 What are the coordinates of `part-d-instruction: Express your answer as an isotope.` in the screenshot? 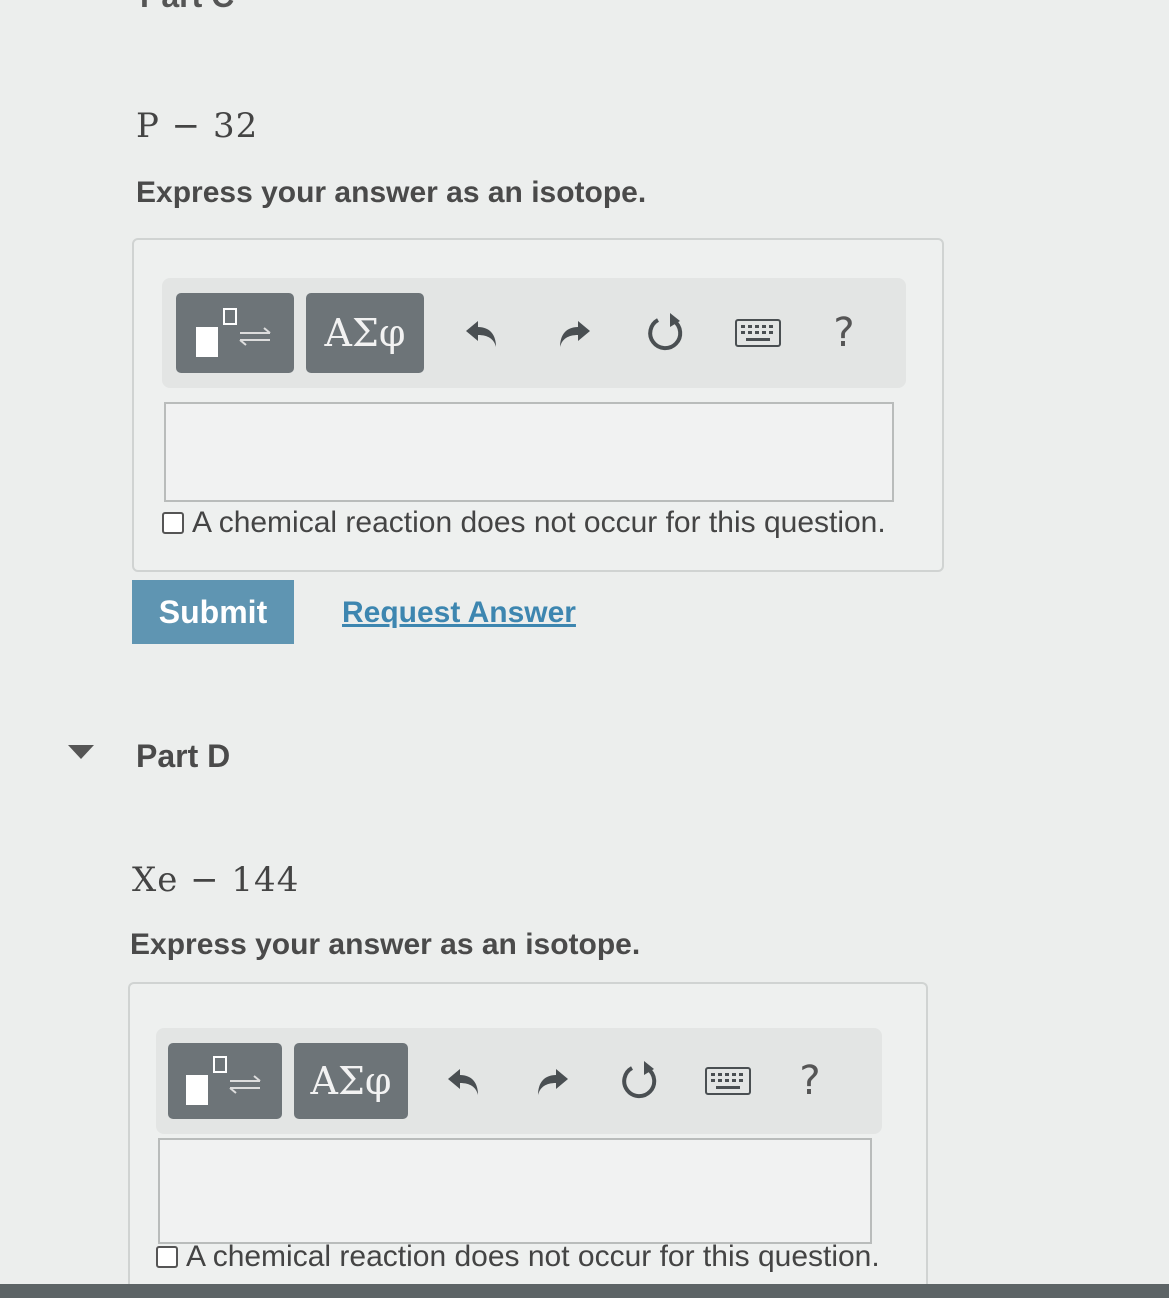 It's located at (385, 944).